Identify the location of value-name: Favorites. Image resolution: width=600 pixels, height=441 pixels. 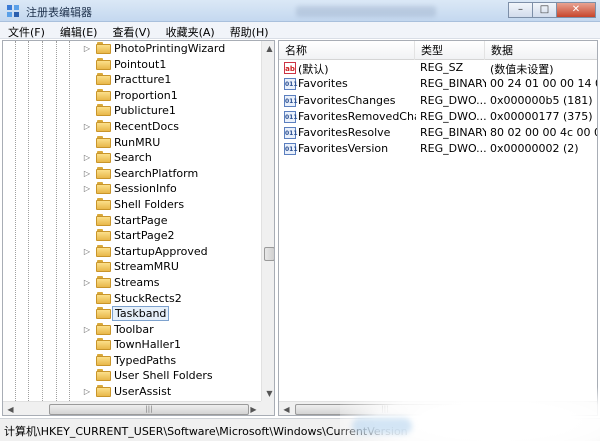
(323, 84).